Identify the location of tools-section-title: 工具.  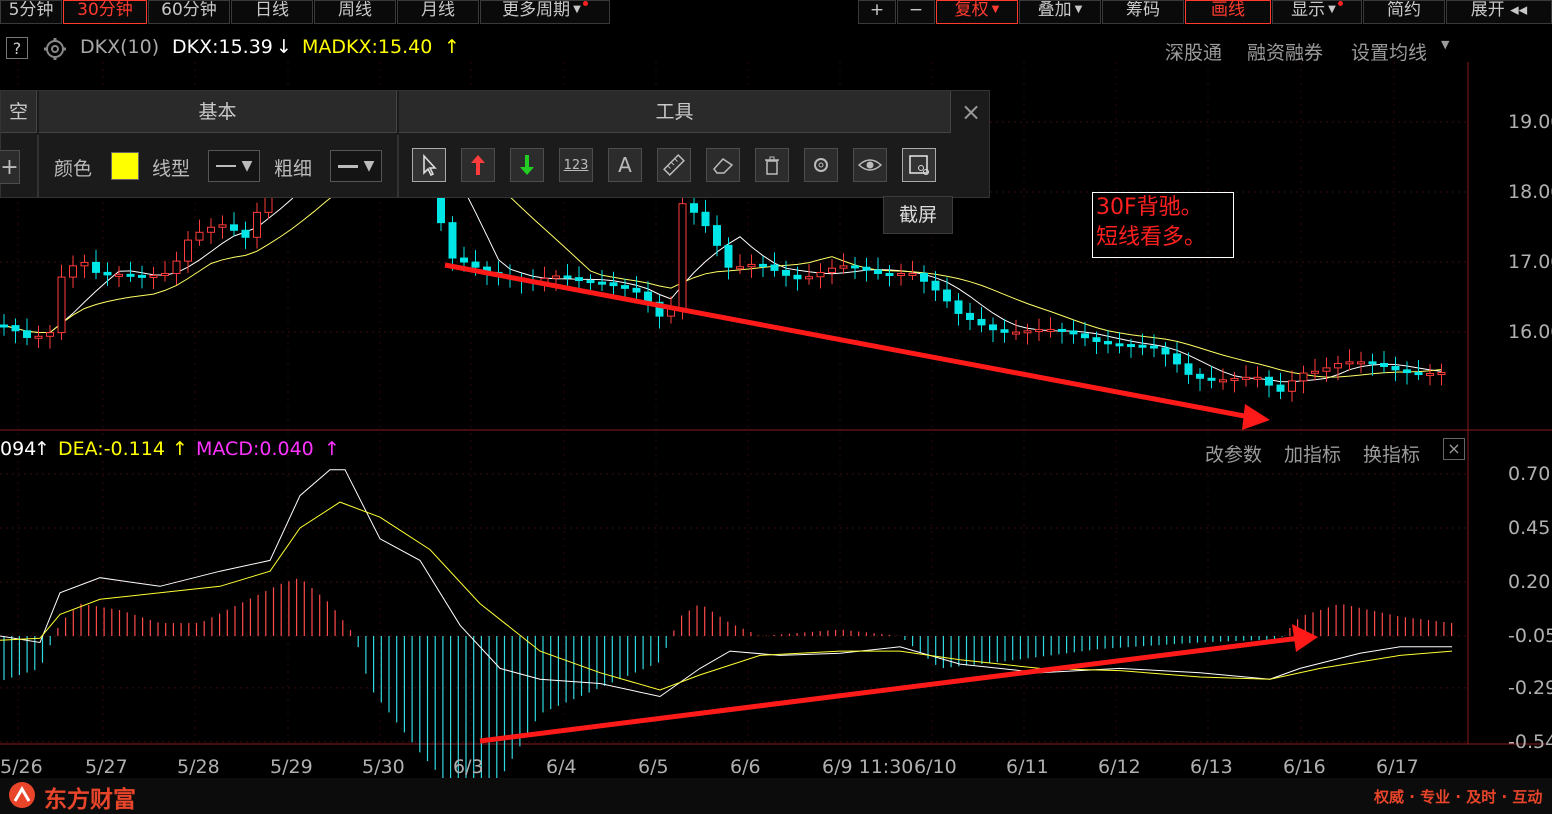
(675, 112).